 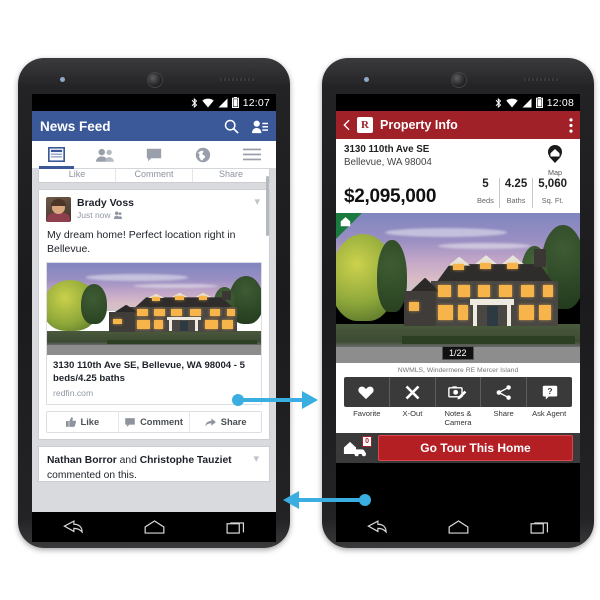 What do you see at coordinates (58, 209) in the screenshot?
I see `avatar` at bounding box center [58, 209].